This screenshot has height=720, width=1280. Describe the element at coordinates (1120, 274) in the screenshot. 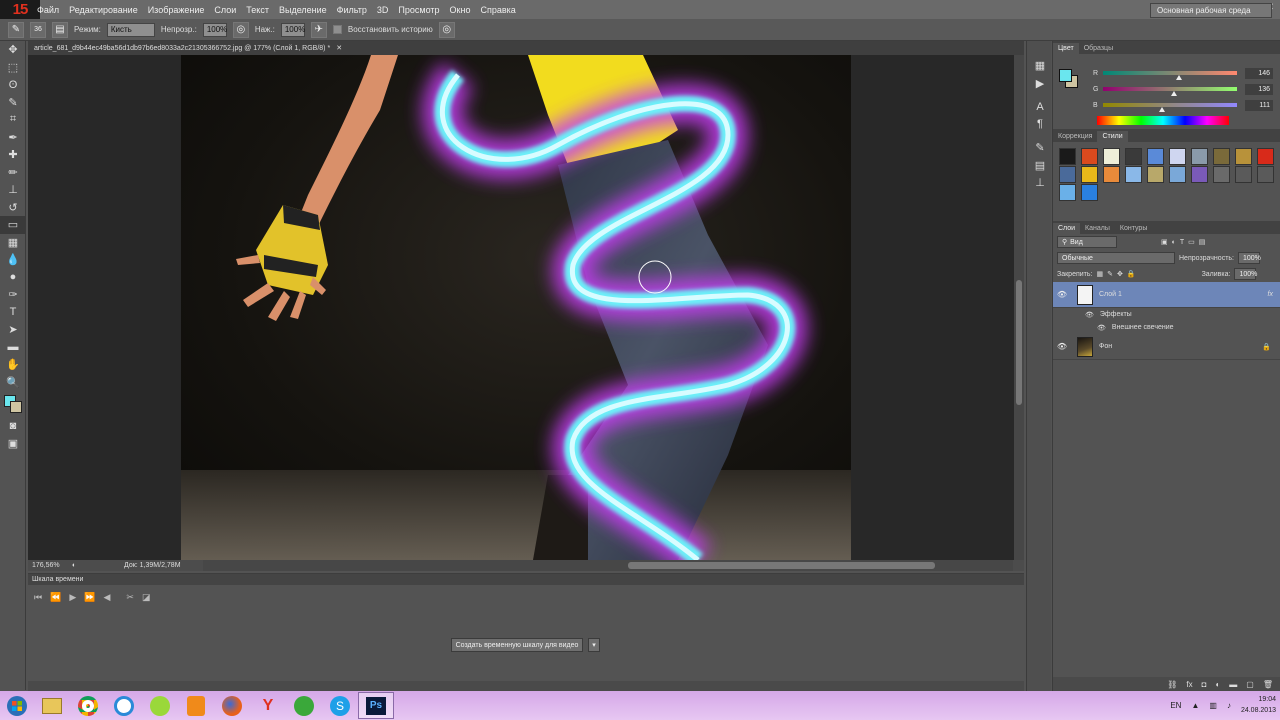

I see `lock-move-icon: ✥` at that location.